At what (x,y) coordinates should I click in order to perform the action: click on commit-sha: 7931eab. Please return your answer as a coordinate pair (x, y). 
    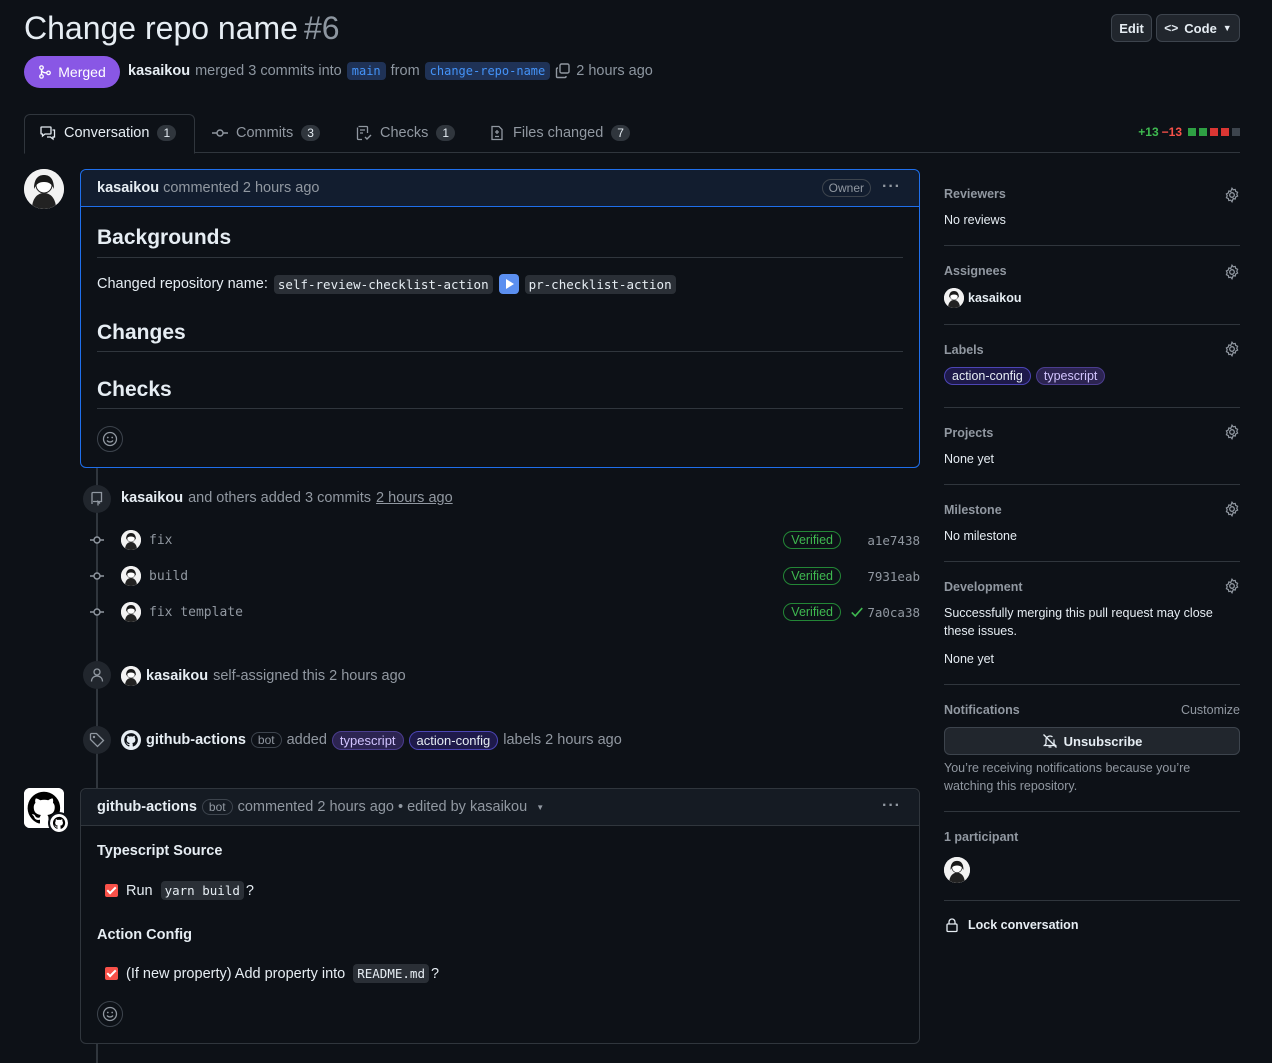
    Looking at the image, I should click on (893, 576).